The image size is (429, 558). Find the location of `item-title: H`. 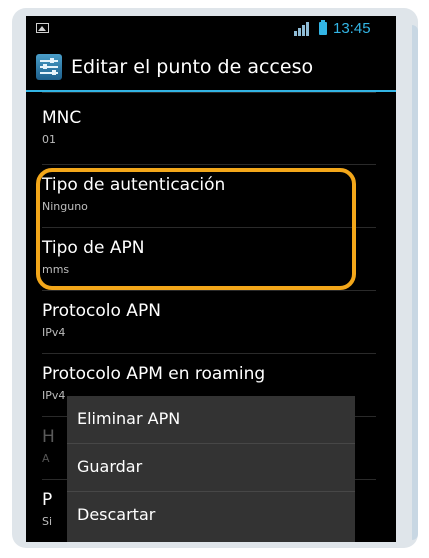

item-title: H is located at coordinates (48, 437).